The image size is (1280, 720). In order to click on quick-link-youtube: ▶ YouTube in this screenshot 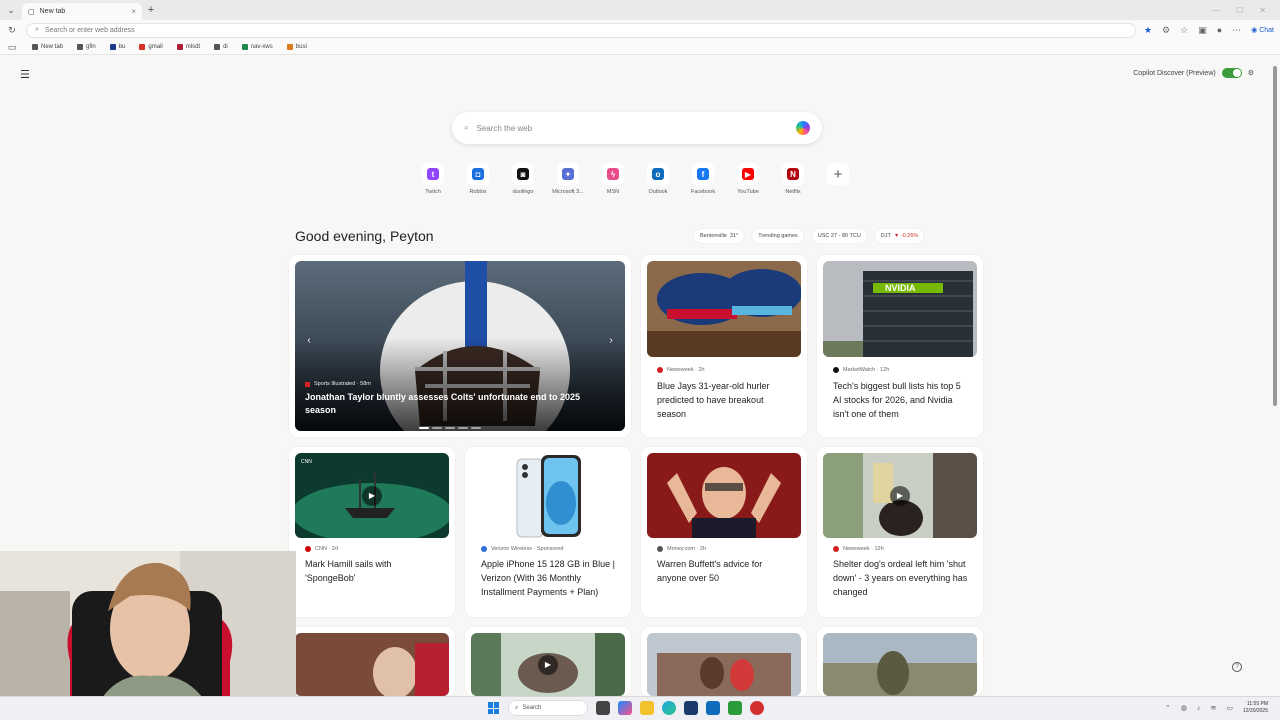, I will do `click(748, 179)`.